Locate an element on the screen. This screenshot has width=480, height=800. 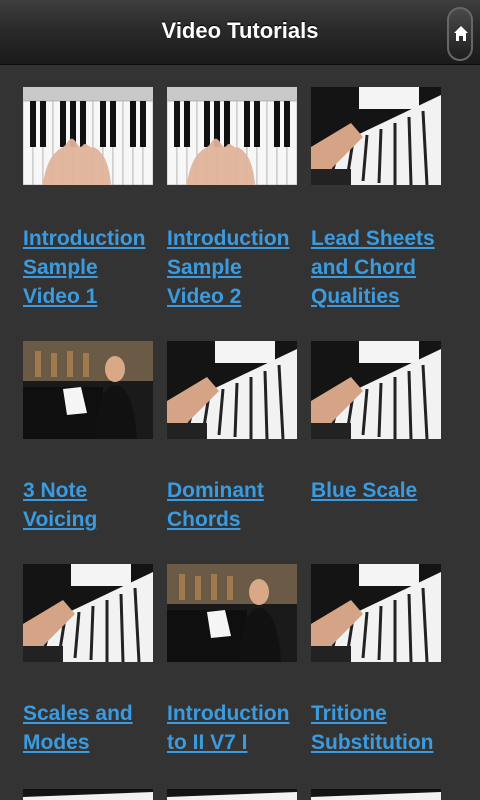
video-title-link: Introduction to II V7 I is located at coordinates (239, 728).